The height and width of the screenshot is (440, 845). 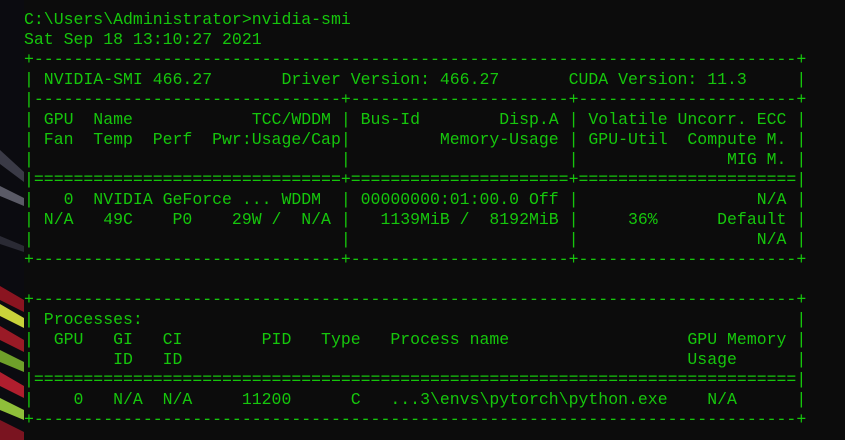 What do you see at coordinates (415, 319) in the screenshot?
I see `processes-title-line: | Processes: |` at bounding box center [415, 319].